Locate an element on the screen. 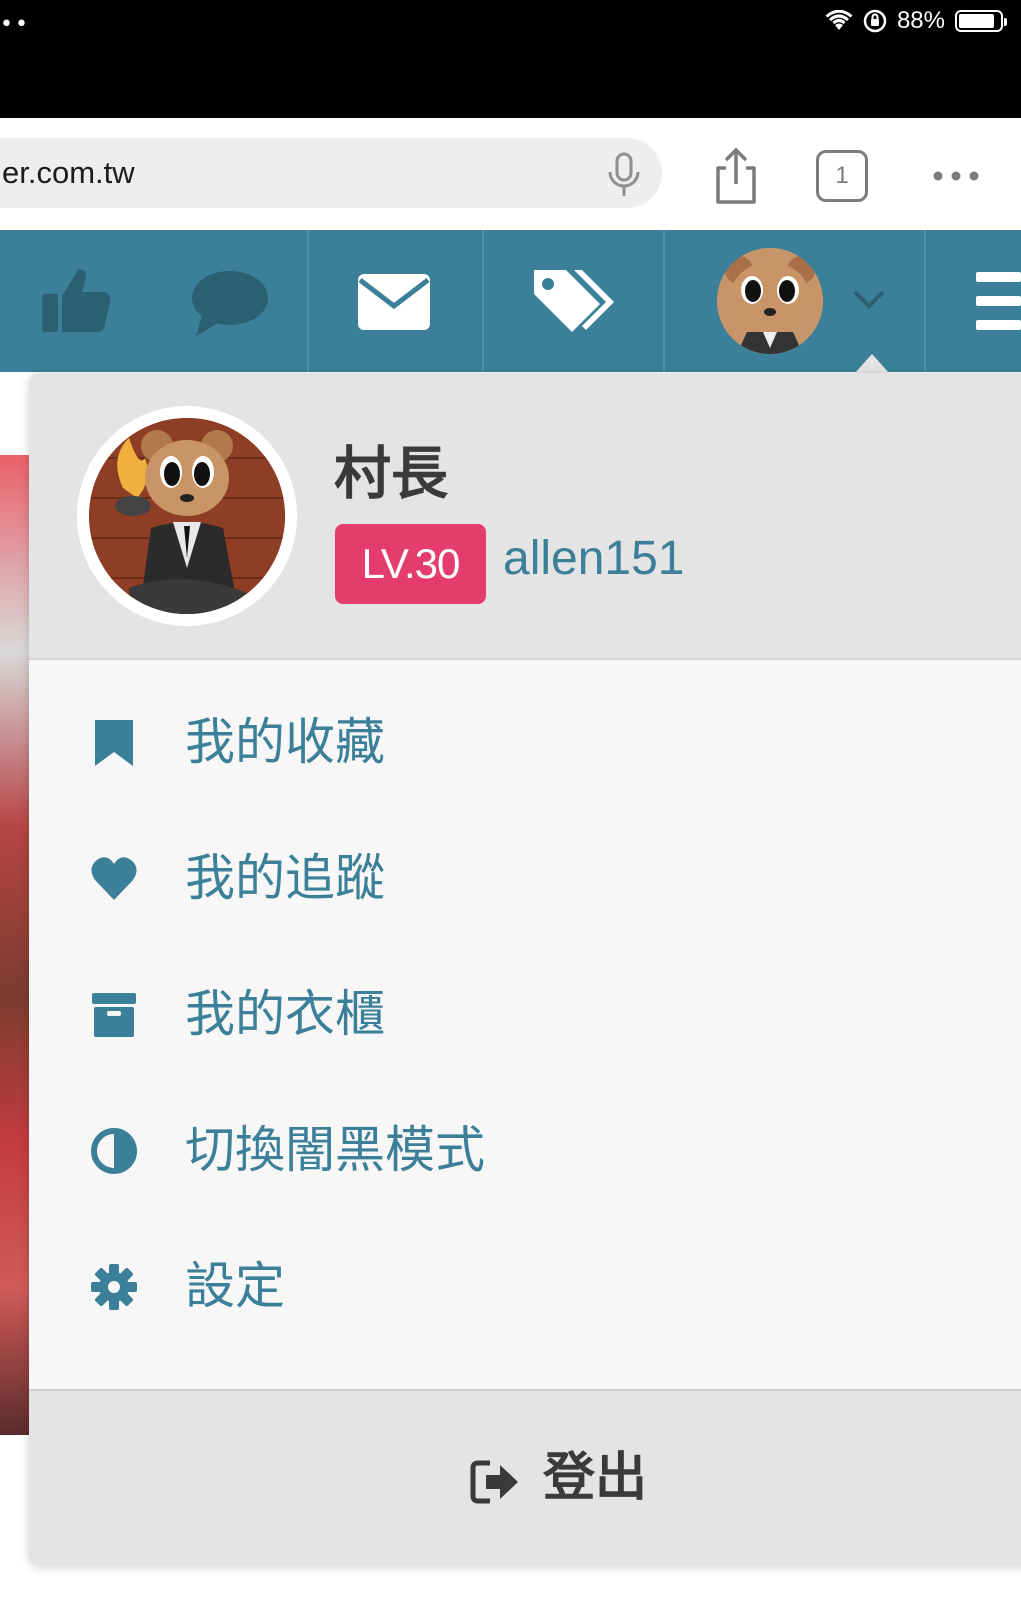  logout-button: 登出 is located at coordinates (525, 1477).